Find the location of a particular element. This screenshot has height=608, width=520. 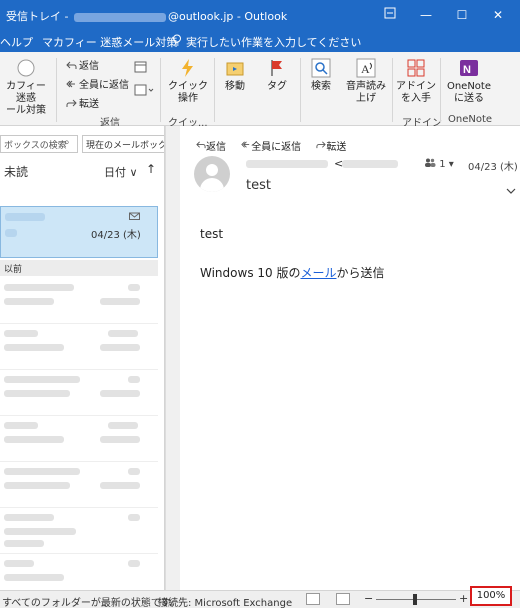

sort-order-button: ↑ is located at coordinates (151, 169).